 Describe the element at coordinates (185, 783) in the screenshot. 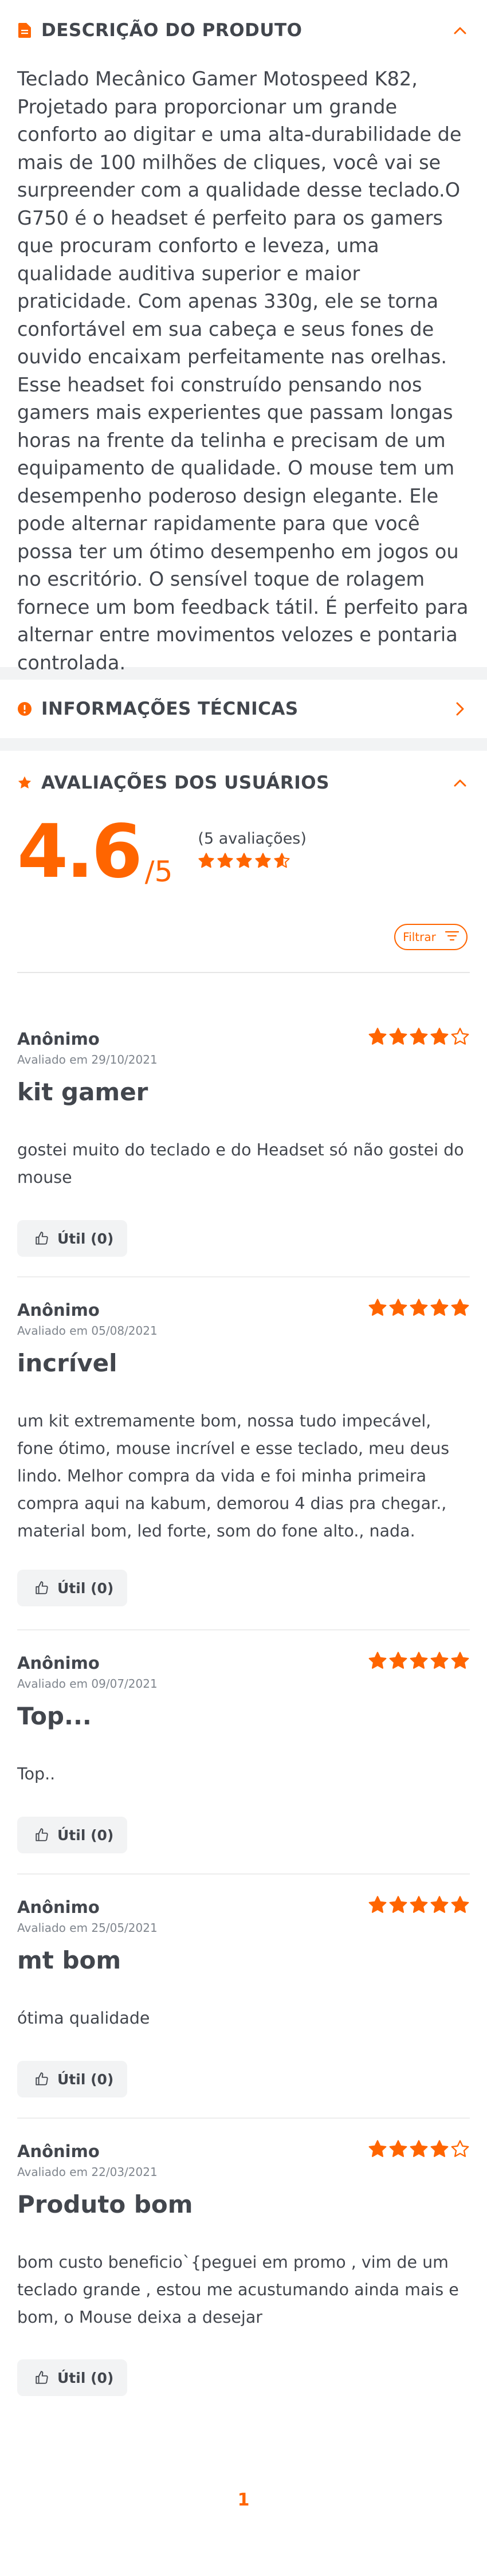

I see `reviews-title: AVALIAÇÕES DOS USUÁRIOS` at that location.